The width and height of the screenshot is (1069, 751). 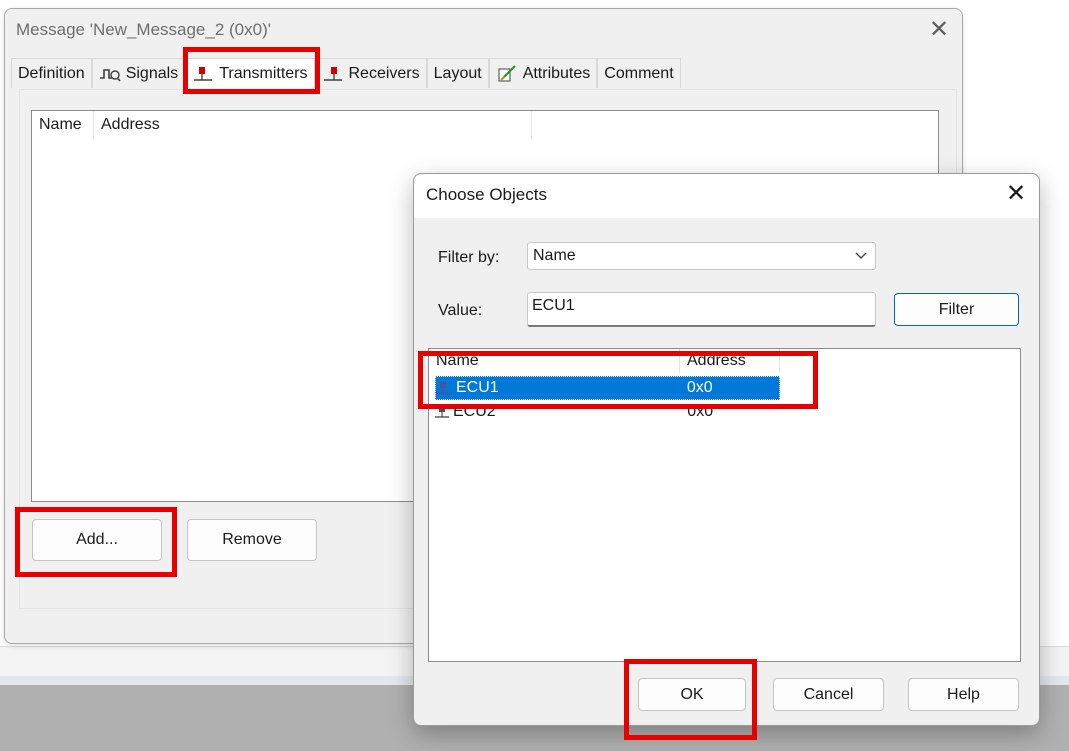 I want to click on filter-by-value: Name, so click(x=554, y=255).